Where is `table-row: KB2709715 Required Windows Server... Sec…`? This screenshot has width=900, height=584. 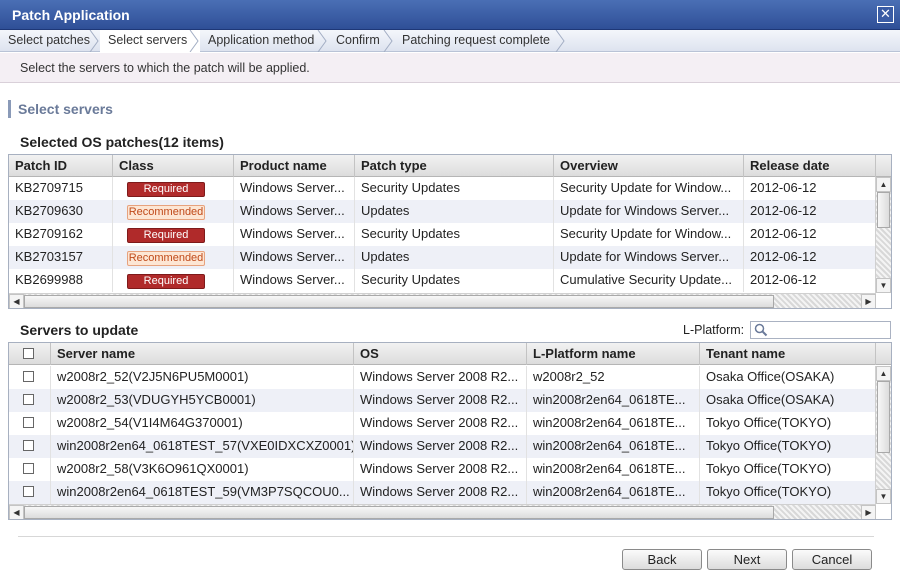
table-row: KB2709715 Required Windows Server... Sec… is located at coordinates (442, 188).